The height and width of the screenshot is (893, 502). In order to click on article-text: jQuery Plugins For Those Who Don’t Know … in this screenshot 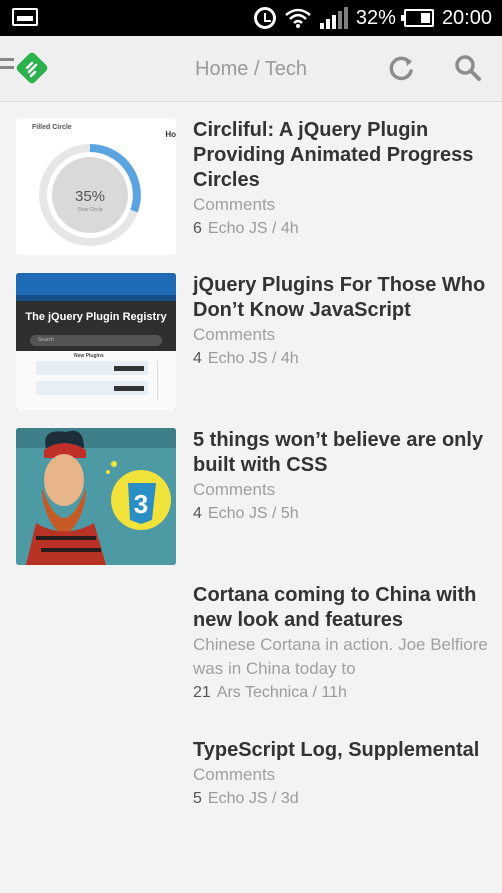, I will do `click(343, 322)`.